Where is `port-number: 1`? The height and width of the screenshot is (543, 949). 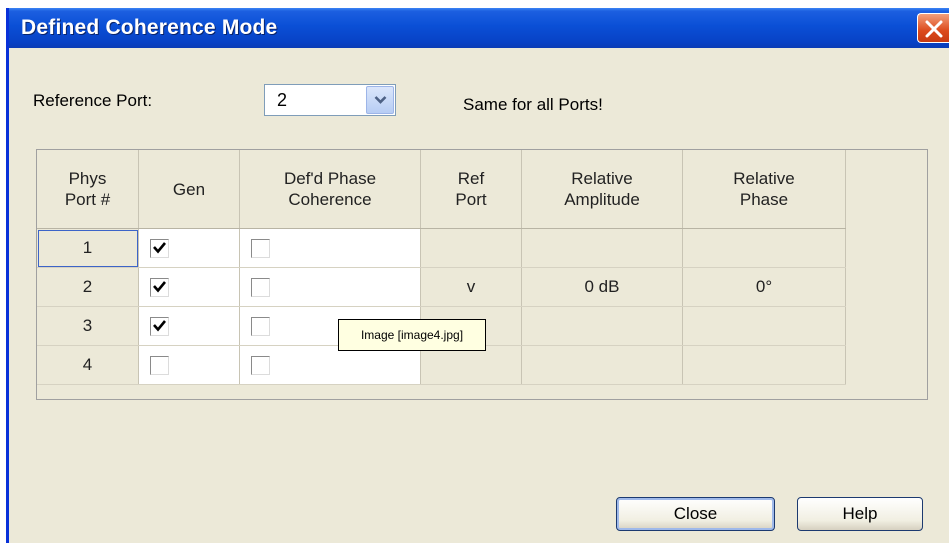
port-number: 1 is located at coordinates (87, 247).